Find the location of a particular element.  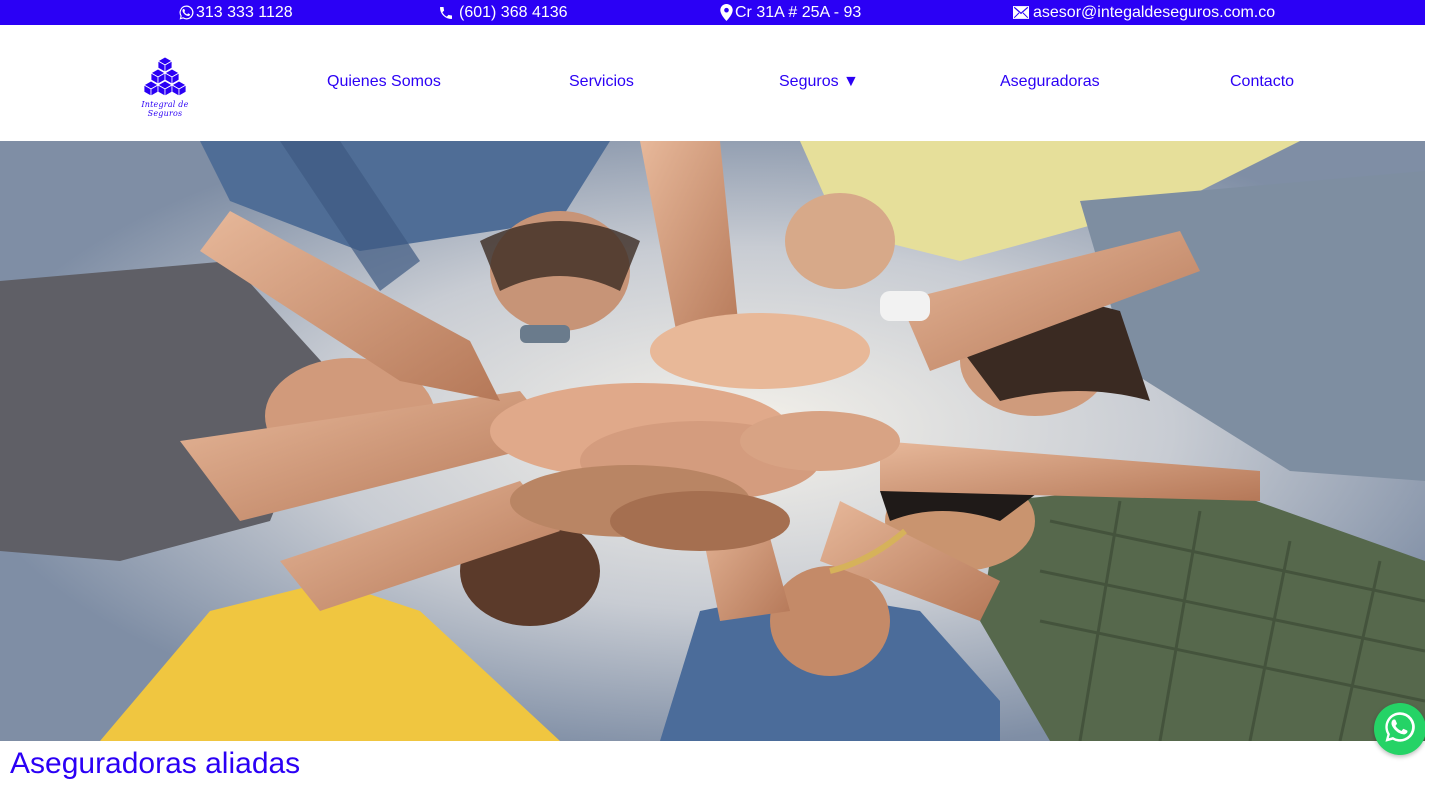

nav-quienes-somos: Quienes Somos is located at coordinates (384, 82).